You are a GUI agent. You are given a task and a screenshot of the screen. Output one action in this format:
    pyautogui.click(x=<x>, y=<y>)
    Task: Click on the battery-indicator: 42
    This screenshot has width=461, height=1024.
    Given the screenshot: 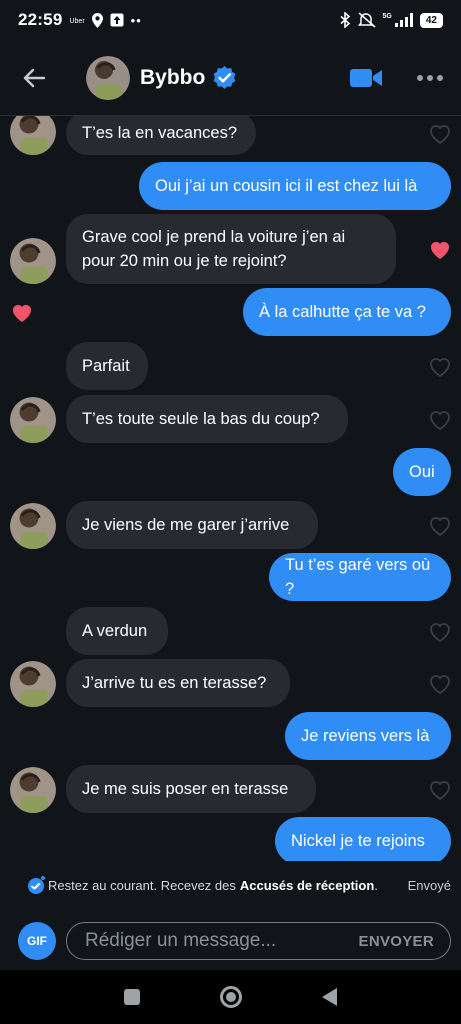 What is the action you would take?
    pyautogui.click(x=431, y=20)
    